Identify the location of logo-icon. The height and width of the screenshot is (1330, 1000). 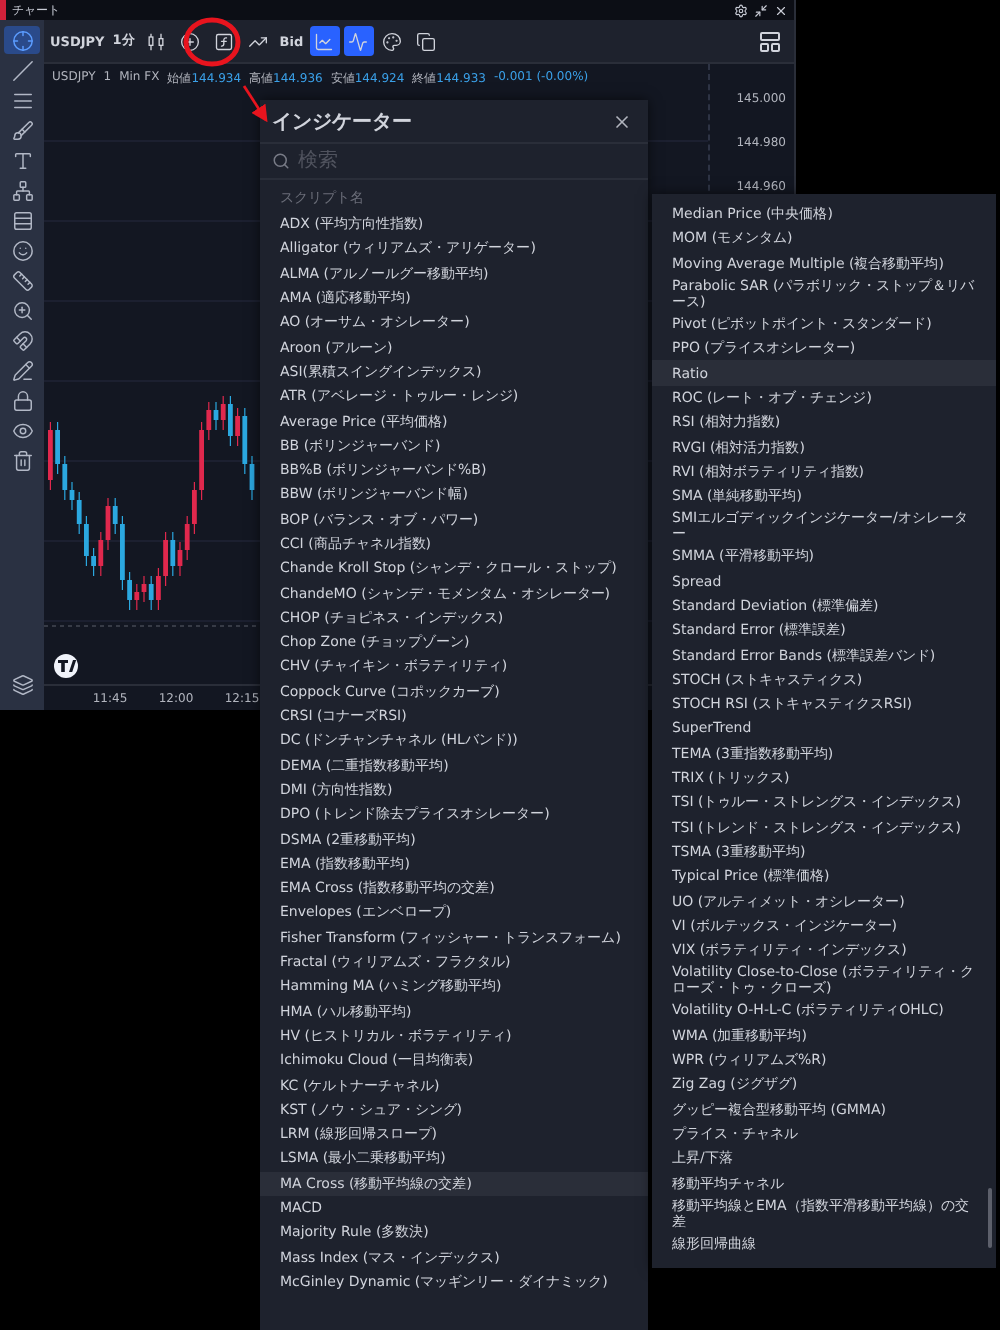
(66, 666).